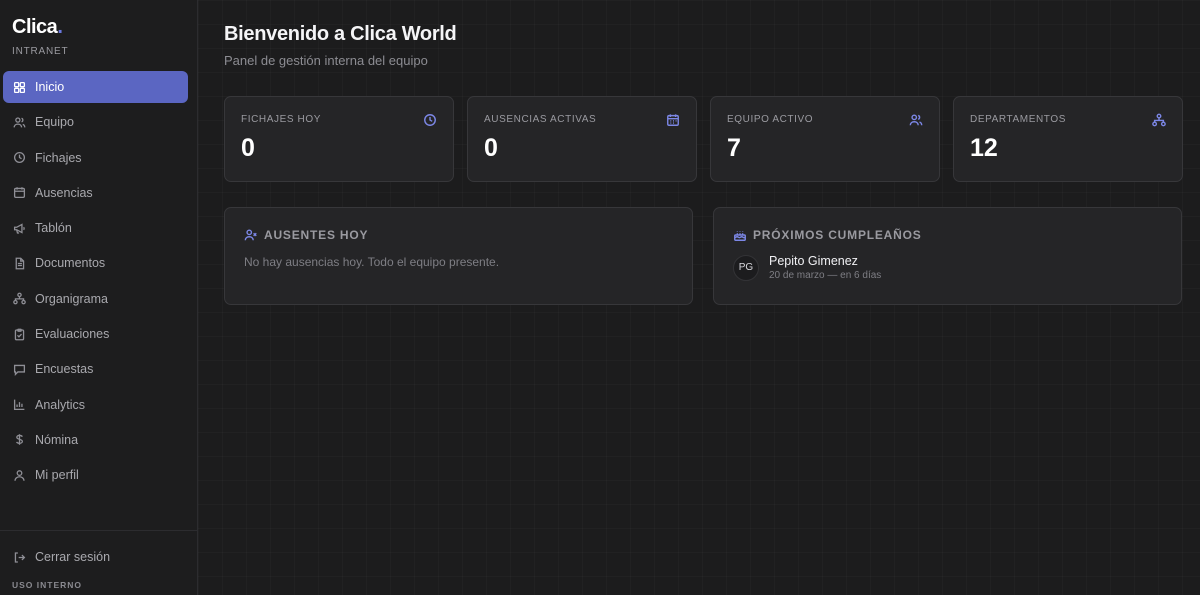 The image size is (1200, 595). I want to click on logout-button: Cerrar sesión, so click(95, 557).